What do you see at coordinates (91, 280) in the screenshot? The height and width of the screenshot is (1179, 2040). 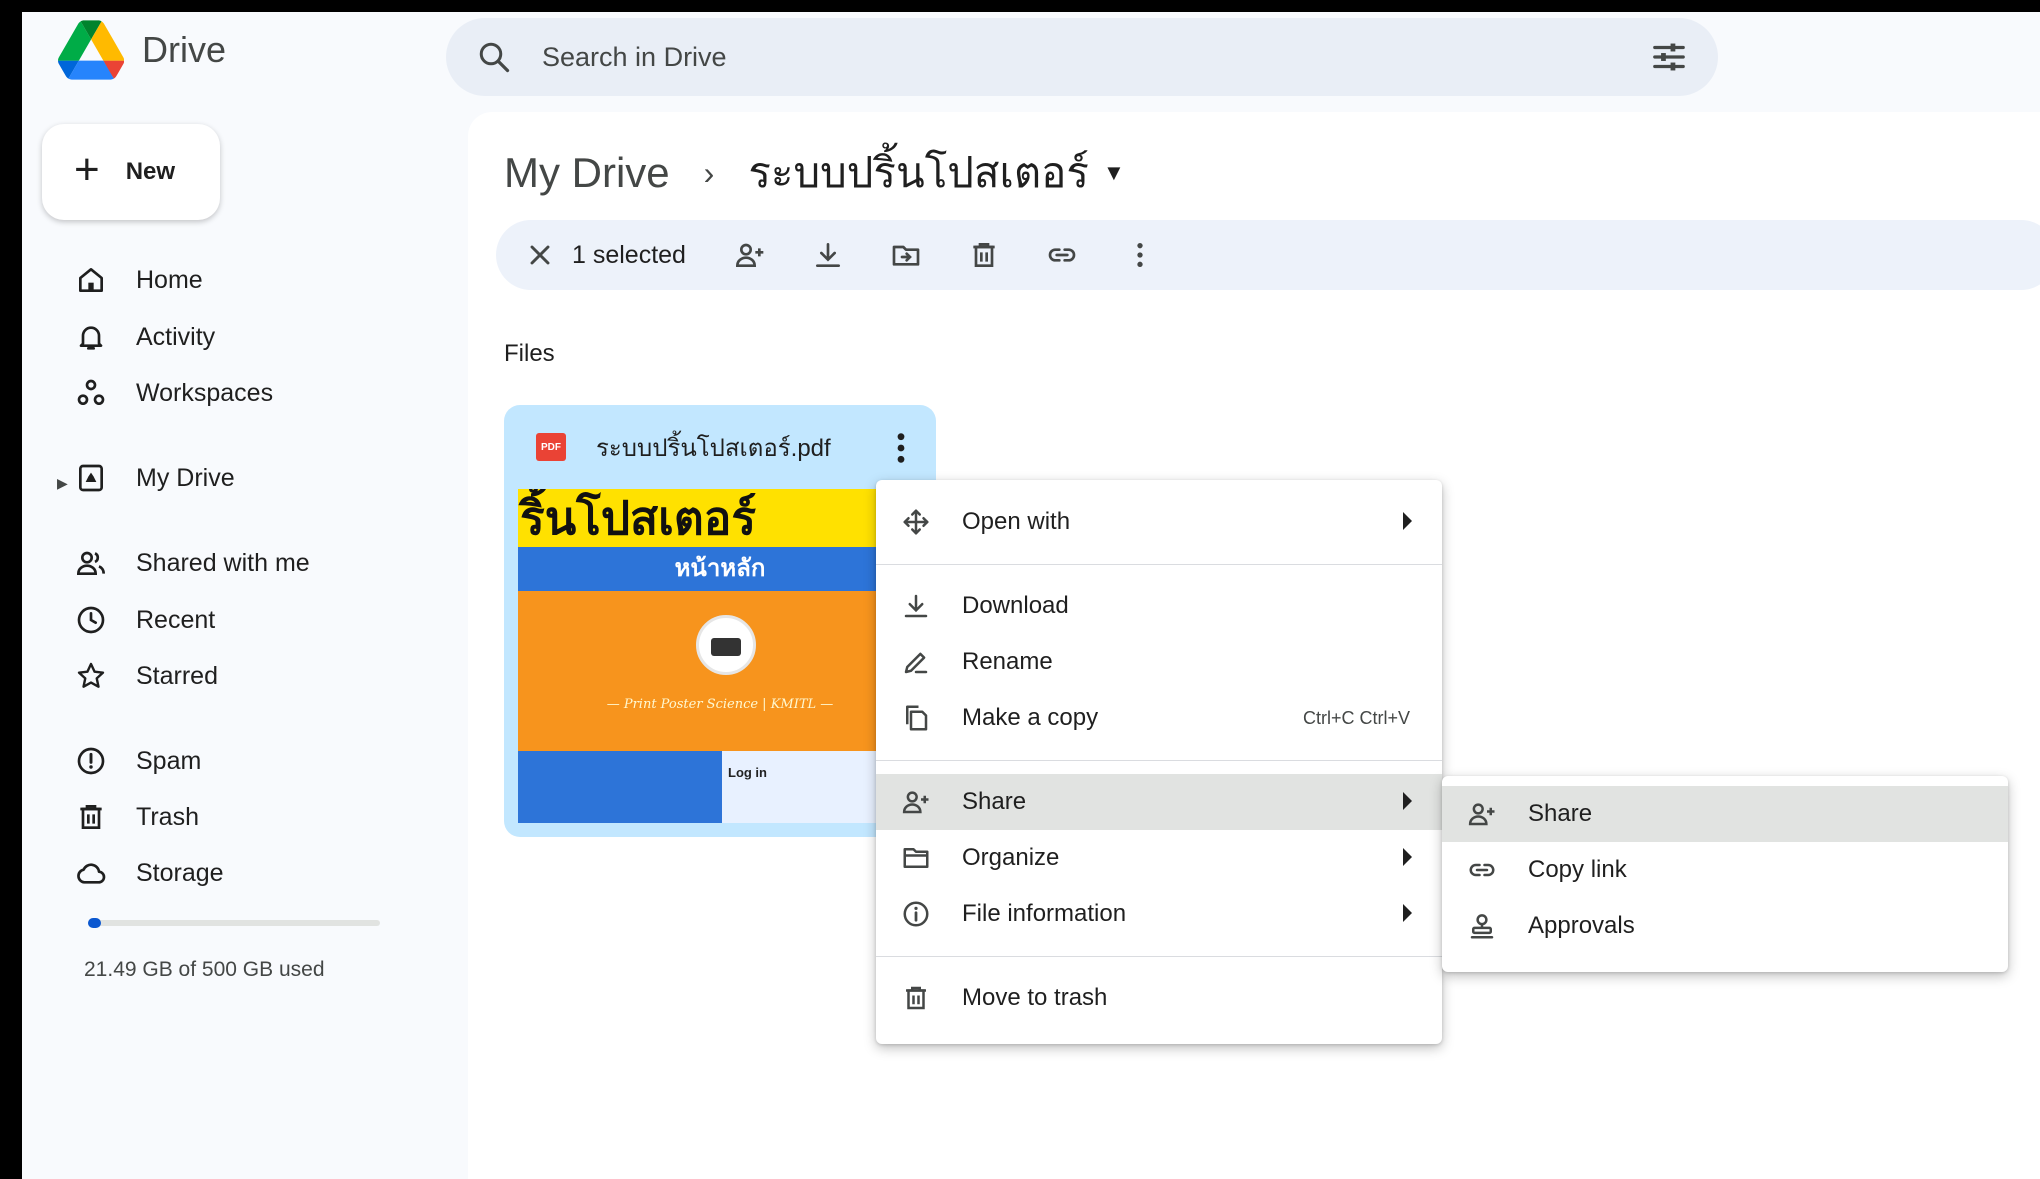 I see `home-icon` at bounding box center [91, 280].